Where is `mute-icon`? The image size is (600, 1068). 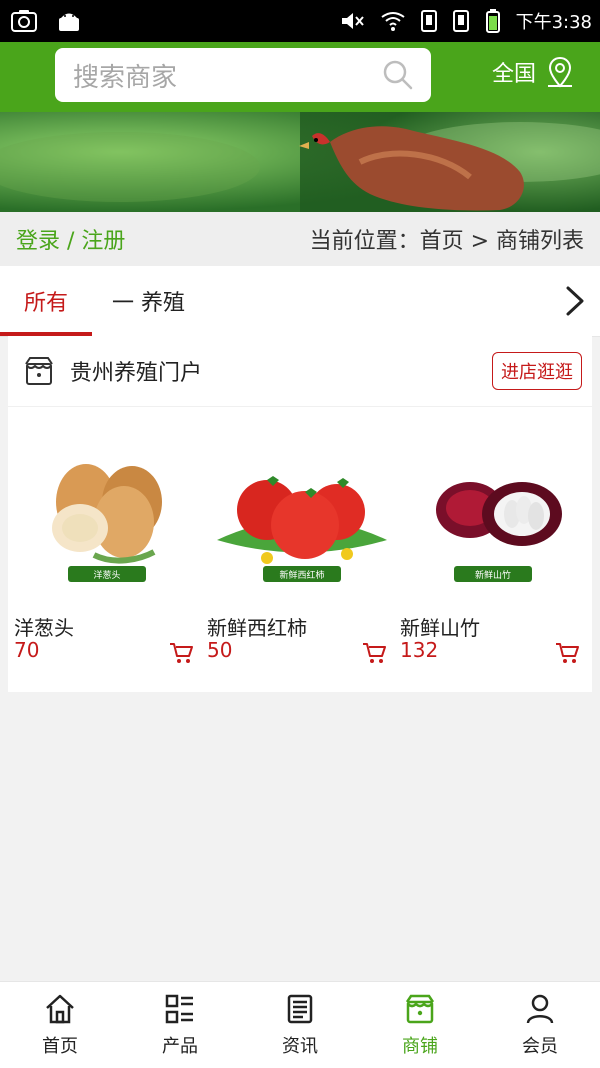 mute-icon is located at coordinates (352, 21).